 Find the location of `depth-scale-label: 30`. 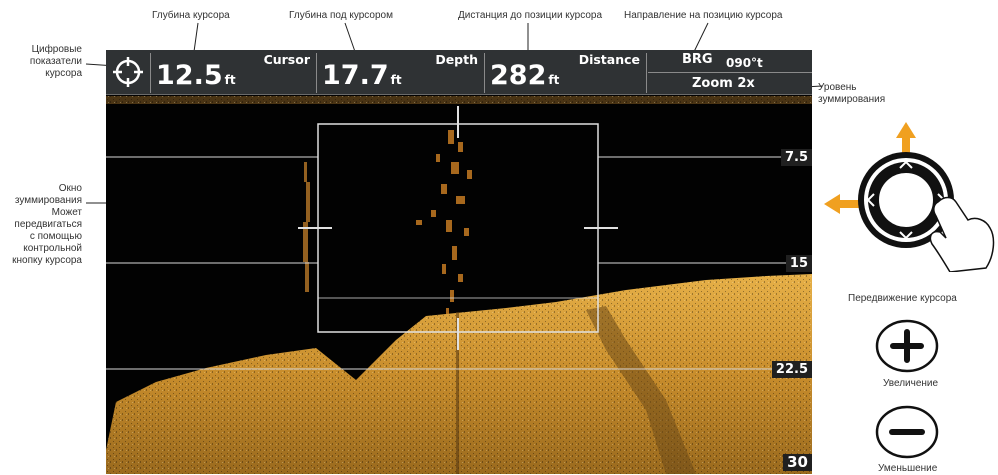

depth-scale-label: 30 is located at coordinates (797, 462).